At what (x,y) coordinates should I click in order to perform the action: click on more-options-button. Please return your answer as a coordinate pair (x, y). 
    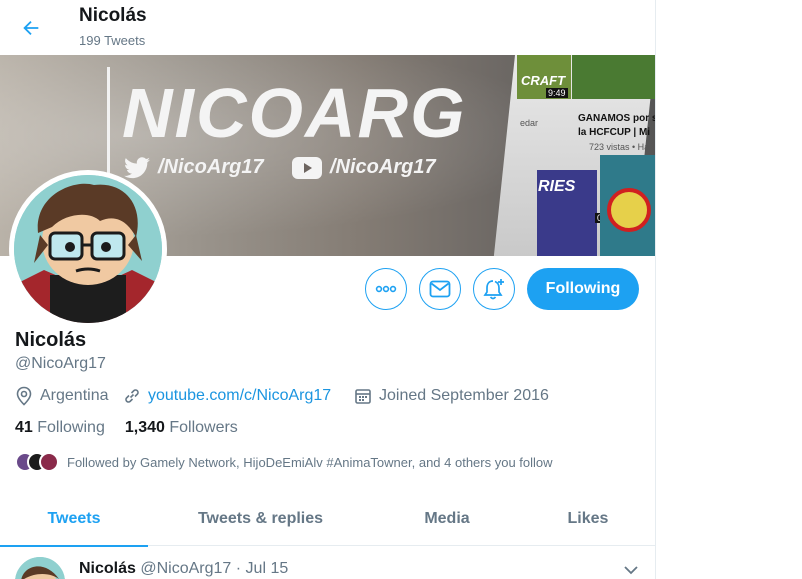
    Looking at the image, I should click on (386, 289).